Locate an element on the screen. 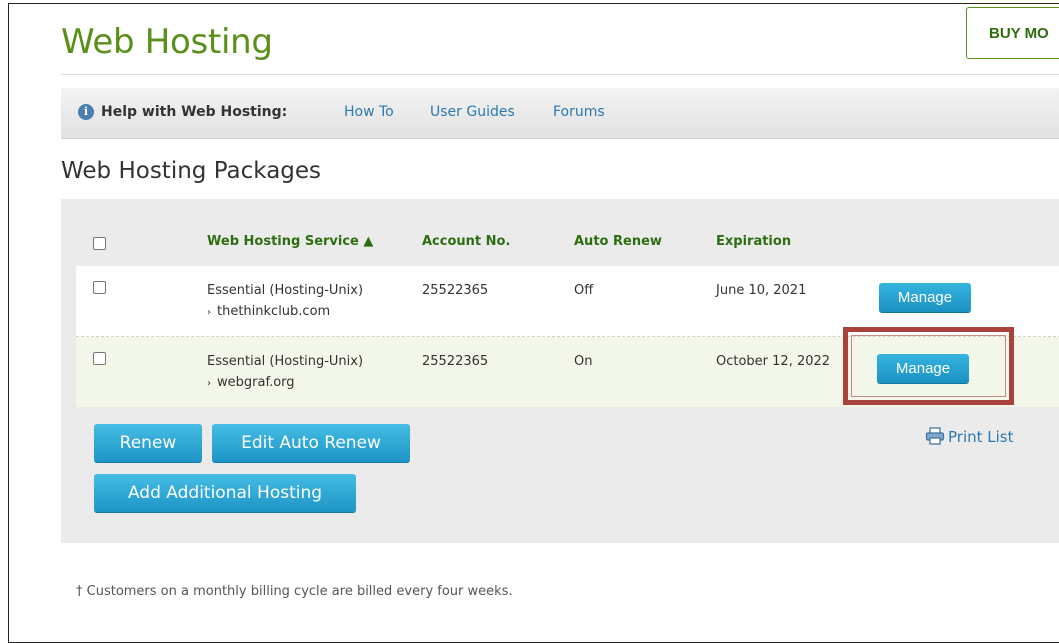 The width and height of the screenshot is (1059, 643). manage-button: Manage is located at coordinates (925, 297).